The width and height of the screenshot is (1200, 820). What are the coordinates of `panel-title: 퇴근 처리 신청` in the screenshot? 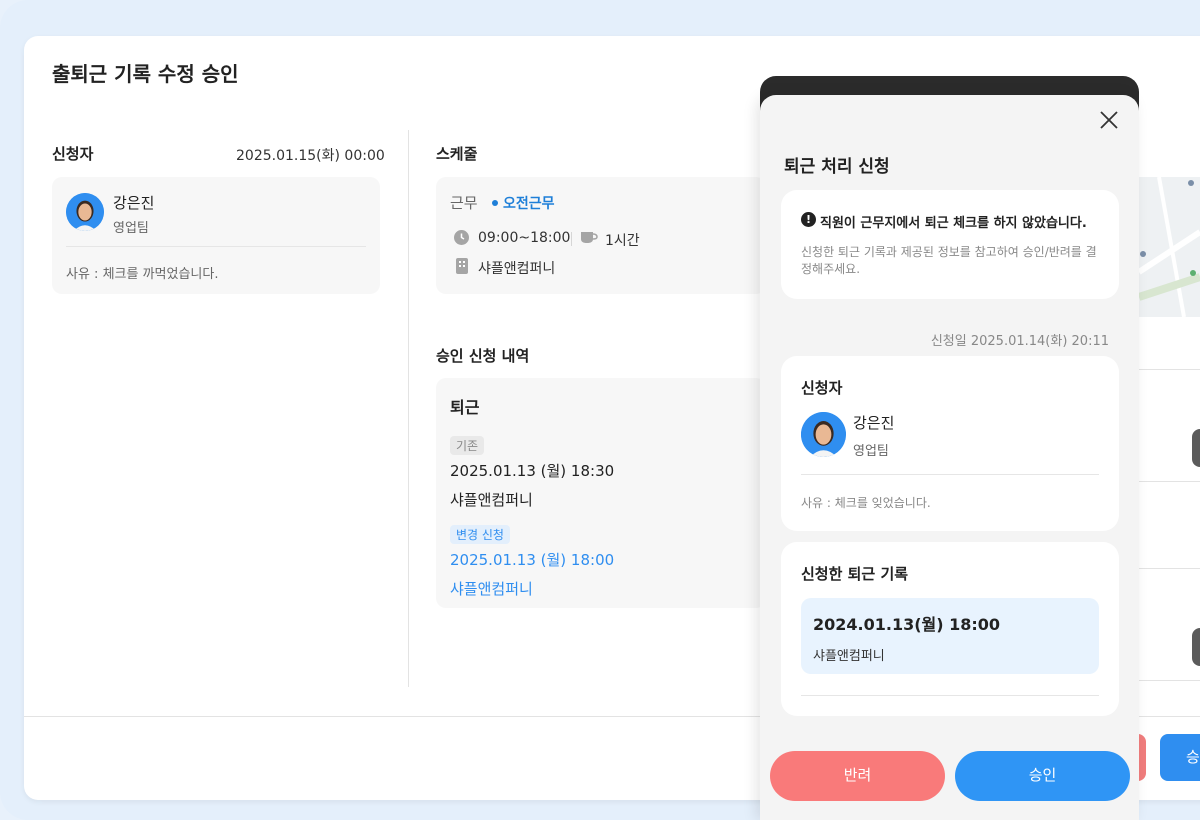 It's located at (837, 167).